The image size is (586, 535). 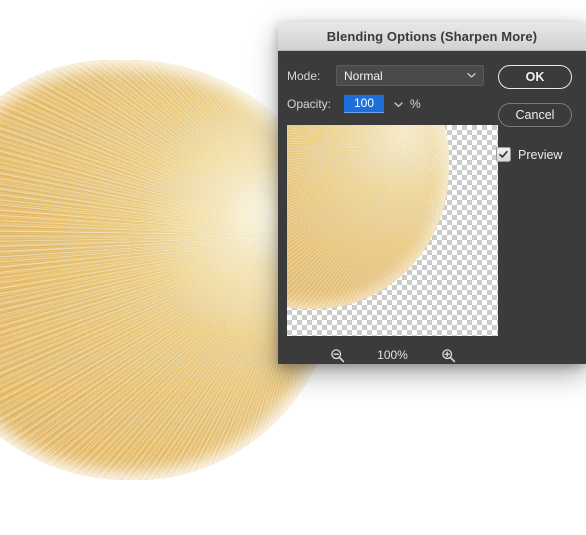 I want to click on dialog-button-column: OK Cancel Preview, so click(x=535, y=113).